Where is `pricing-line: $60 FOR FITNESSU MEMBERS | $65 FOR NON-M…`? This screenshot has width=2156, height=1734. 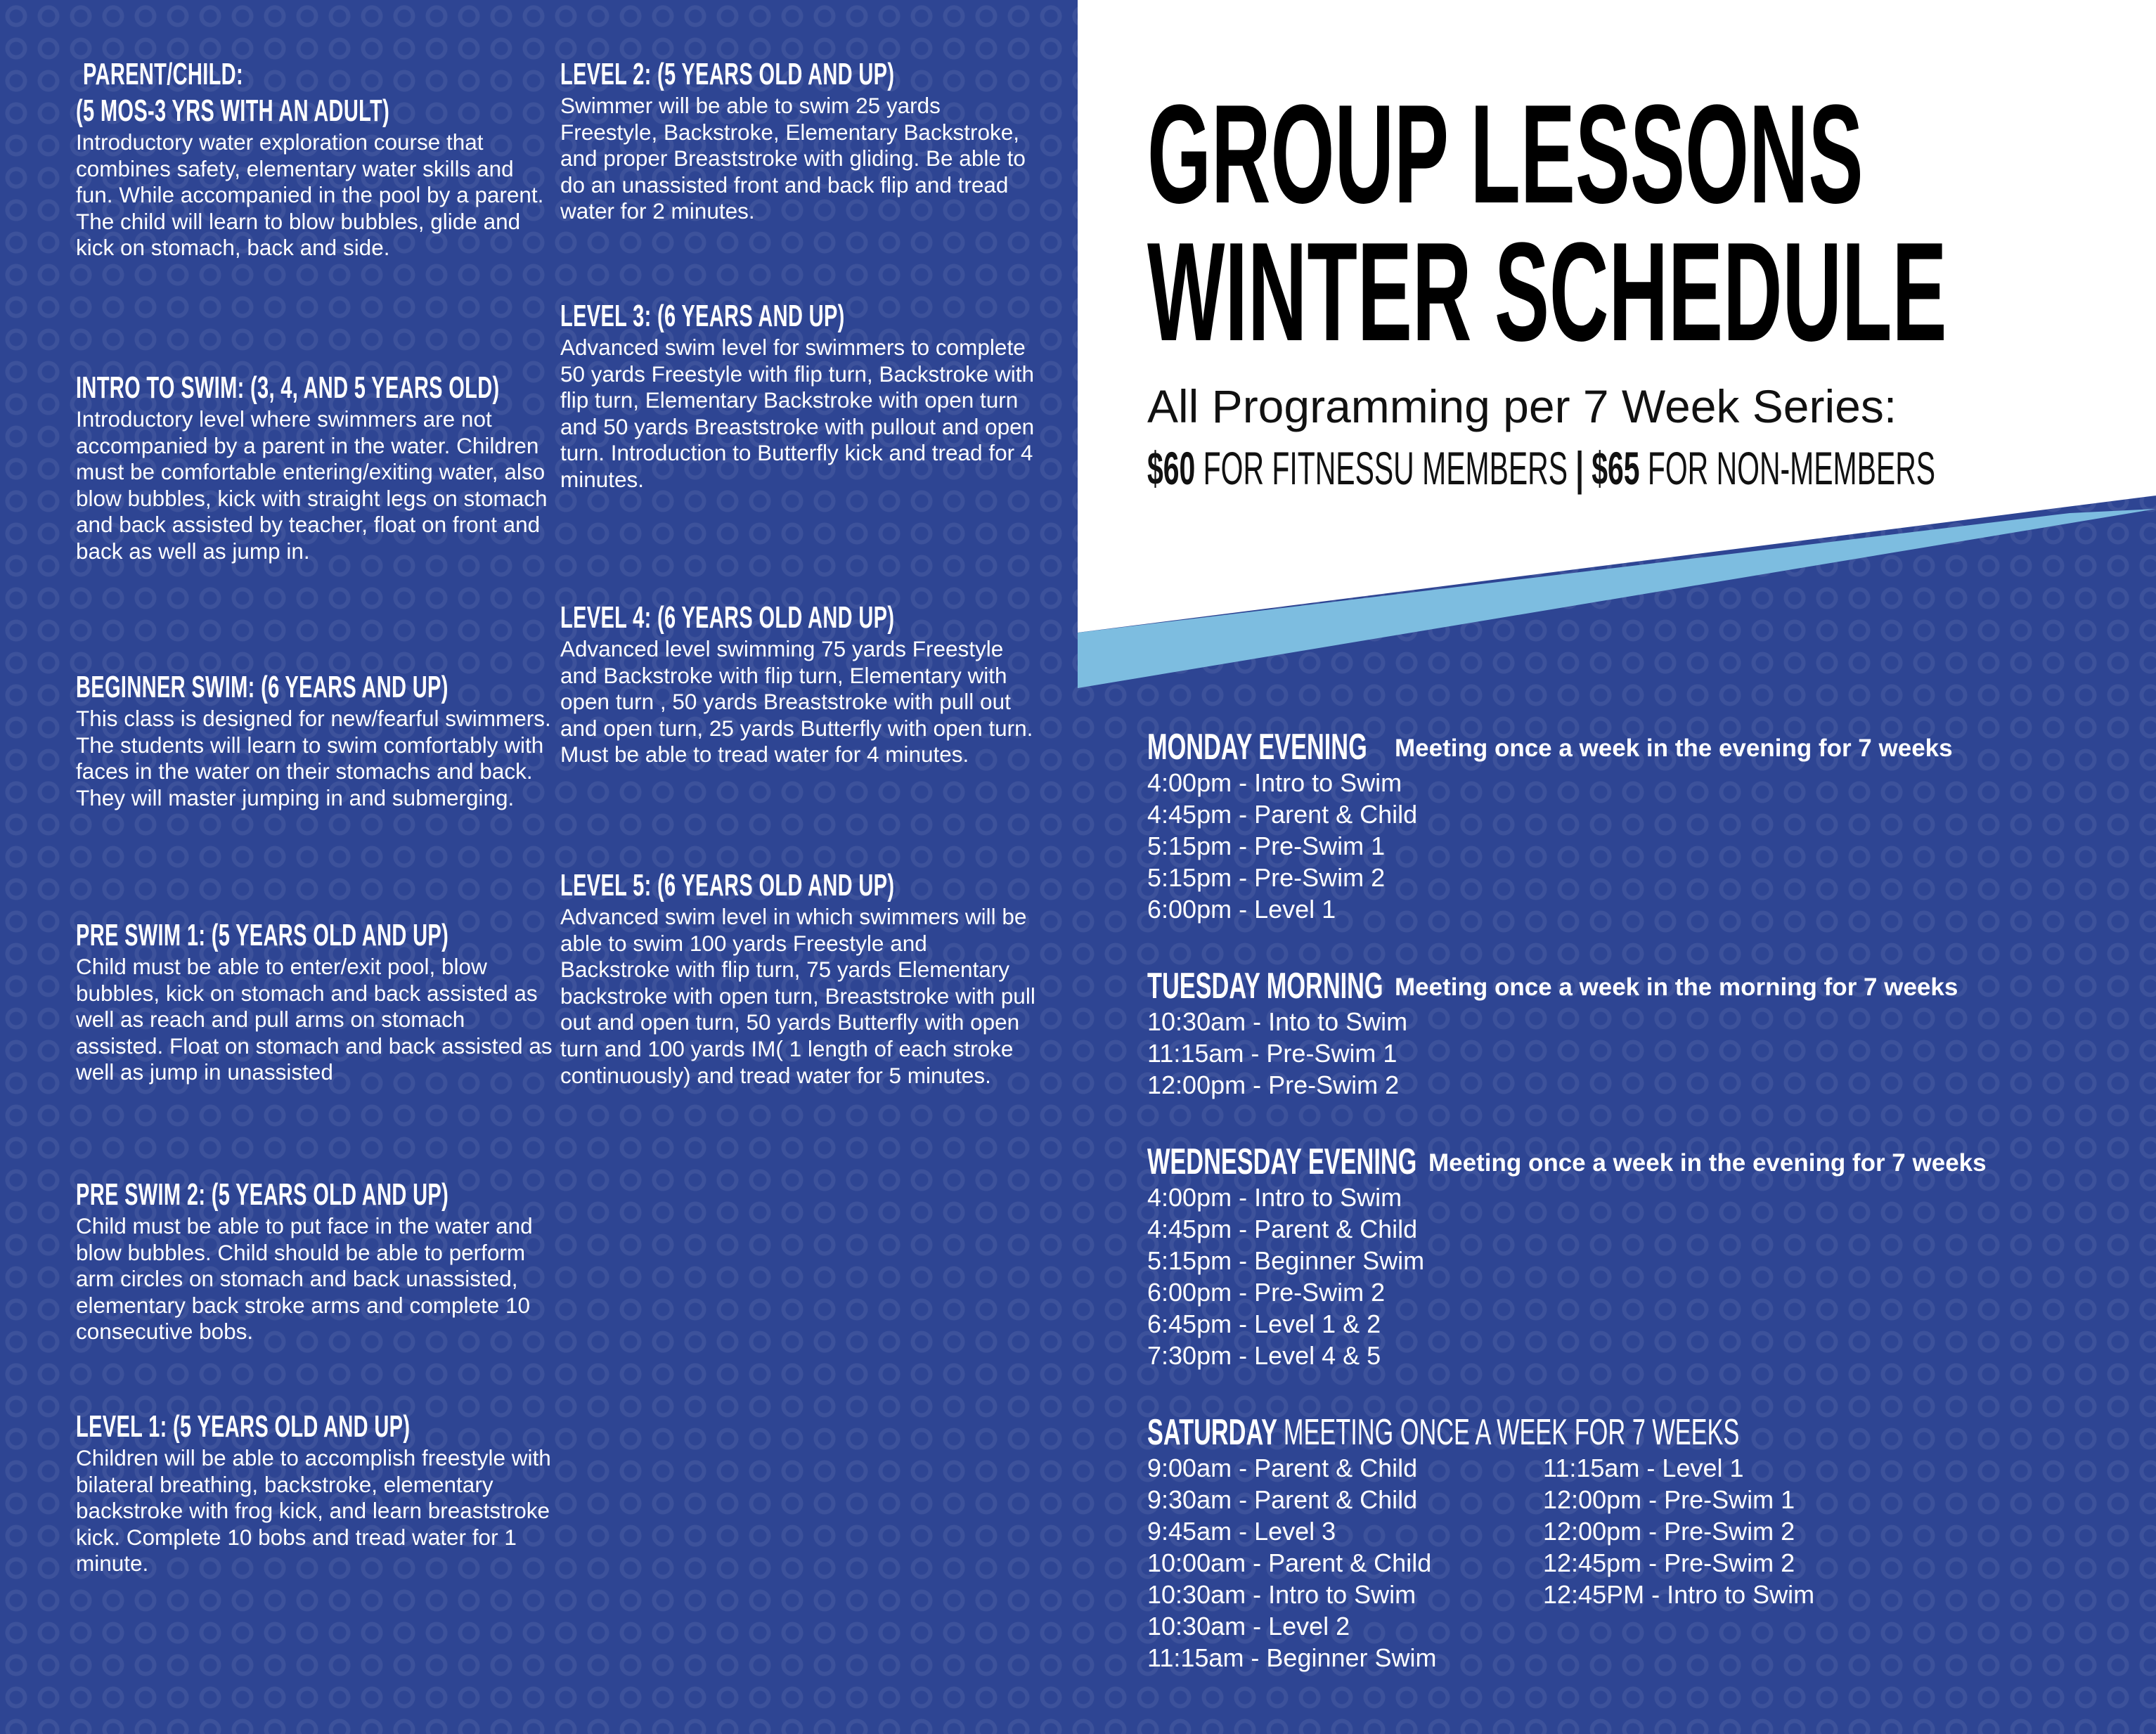 pricing-line: $60 FOR FITNESSU MEMBERS | $65 FOR NON-M… is located at coordinates (1541, 468).